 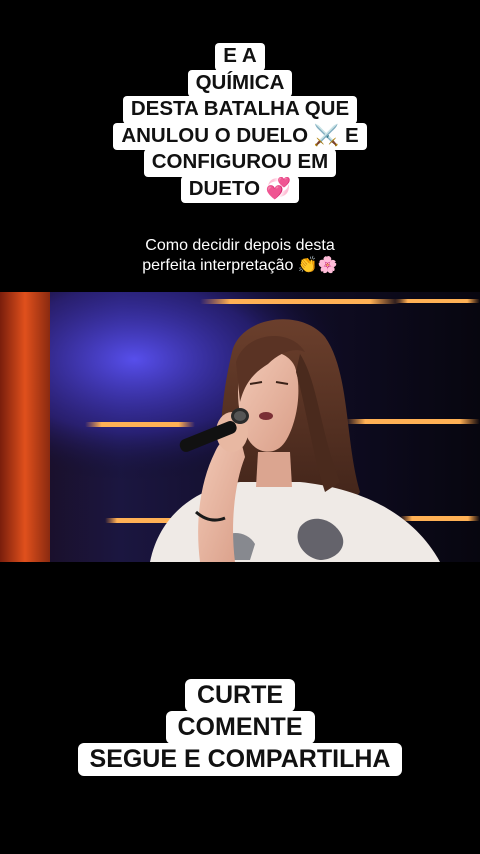 I want to click on top-caption-line-5: CONFIGUROU EM, so click(x=240, y=163).